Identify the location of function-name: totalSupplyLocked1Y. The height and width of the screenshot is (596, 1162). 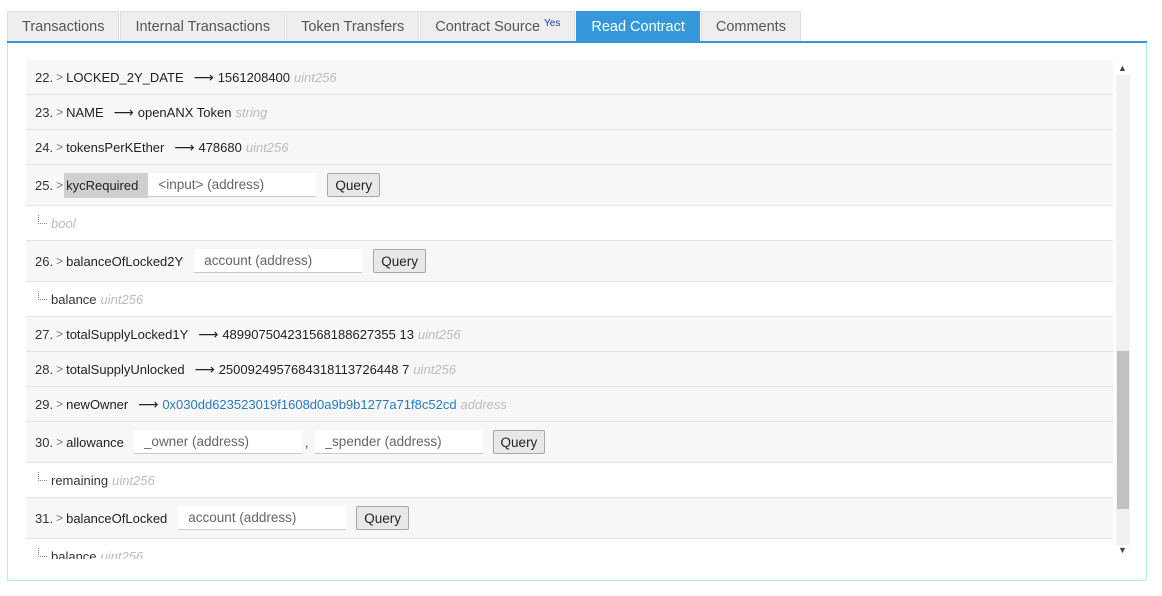
(127, 334).